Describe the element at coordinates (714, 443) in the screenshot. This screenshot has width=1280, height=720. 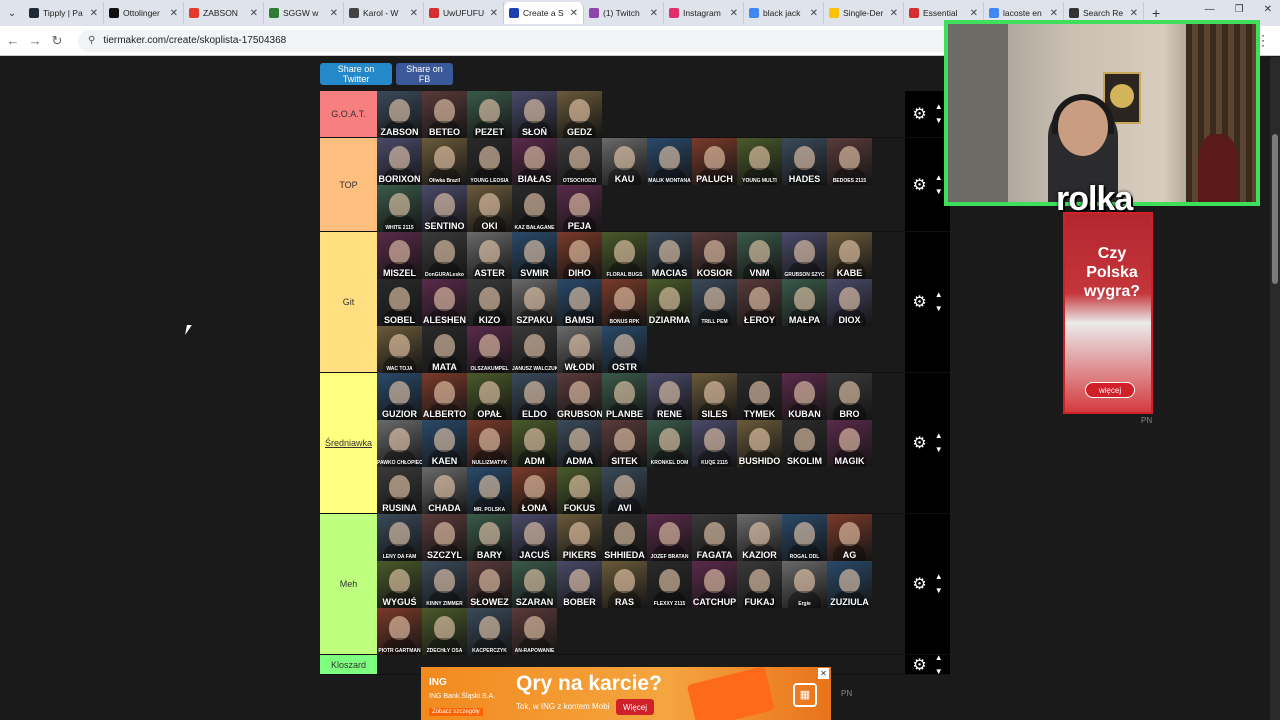
I see `tier-item-card: KUQE 2115` at that location.